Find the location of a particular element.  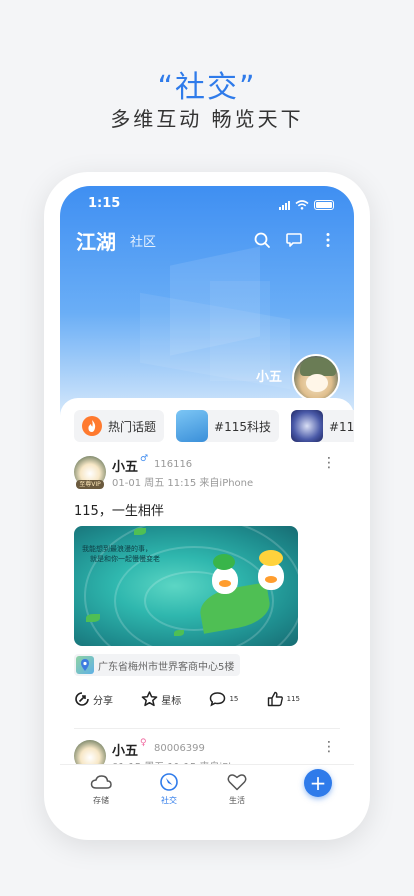

topic-chip-label: #115科技 is located at coordinates (242, 426).